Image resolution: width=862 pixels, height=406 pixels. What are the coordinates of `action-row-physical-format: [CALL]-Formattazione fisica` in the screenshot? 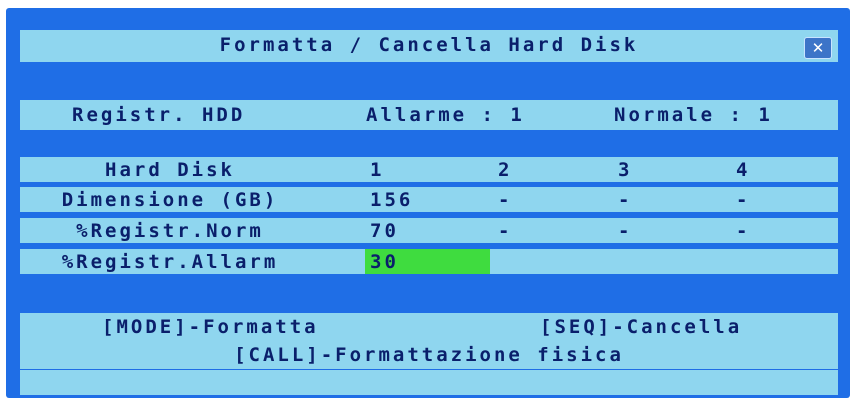 It's located at (429, 355).